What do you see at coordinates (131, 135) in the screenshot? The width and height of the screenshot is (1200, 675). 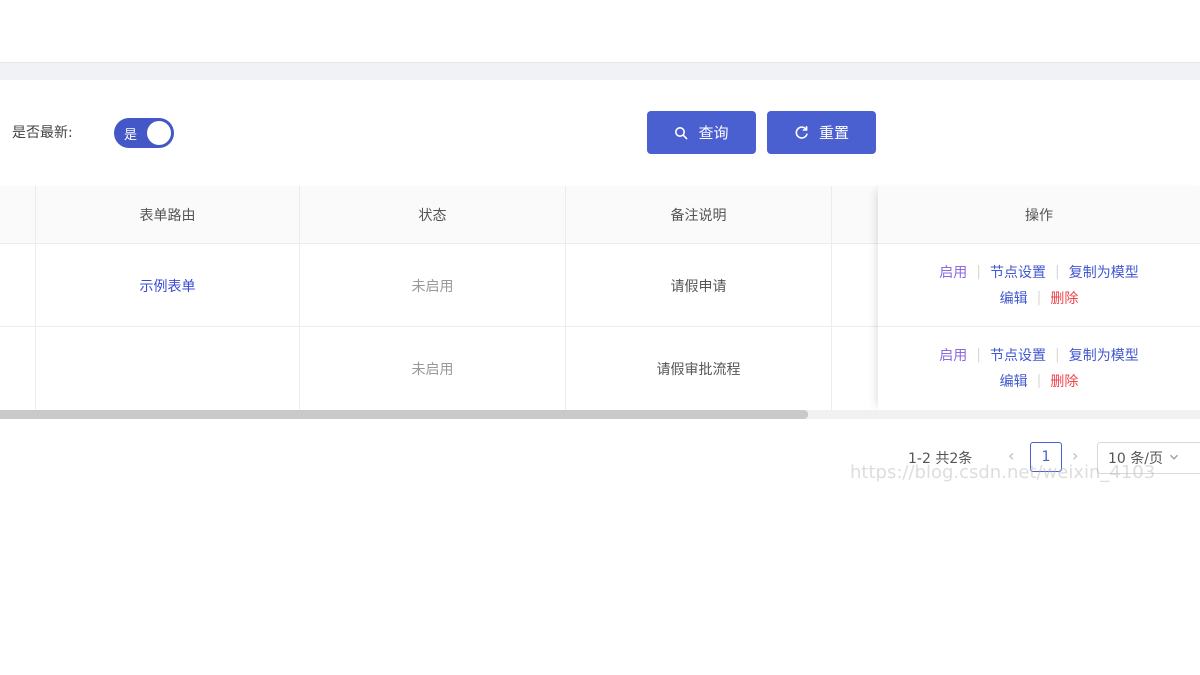 I see `switch-text: 是` at bounding box center [131, 135].